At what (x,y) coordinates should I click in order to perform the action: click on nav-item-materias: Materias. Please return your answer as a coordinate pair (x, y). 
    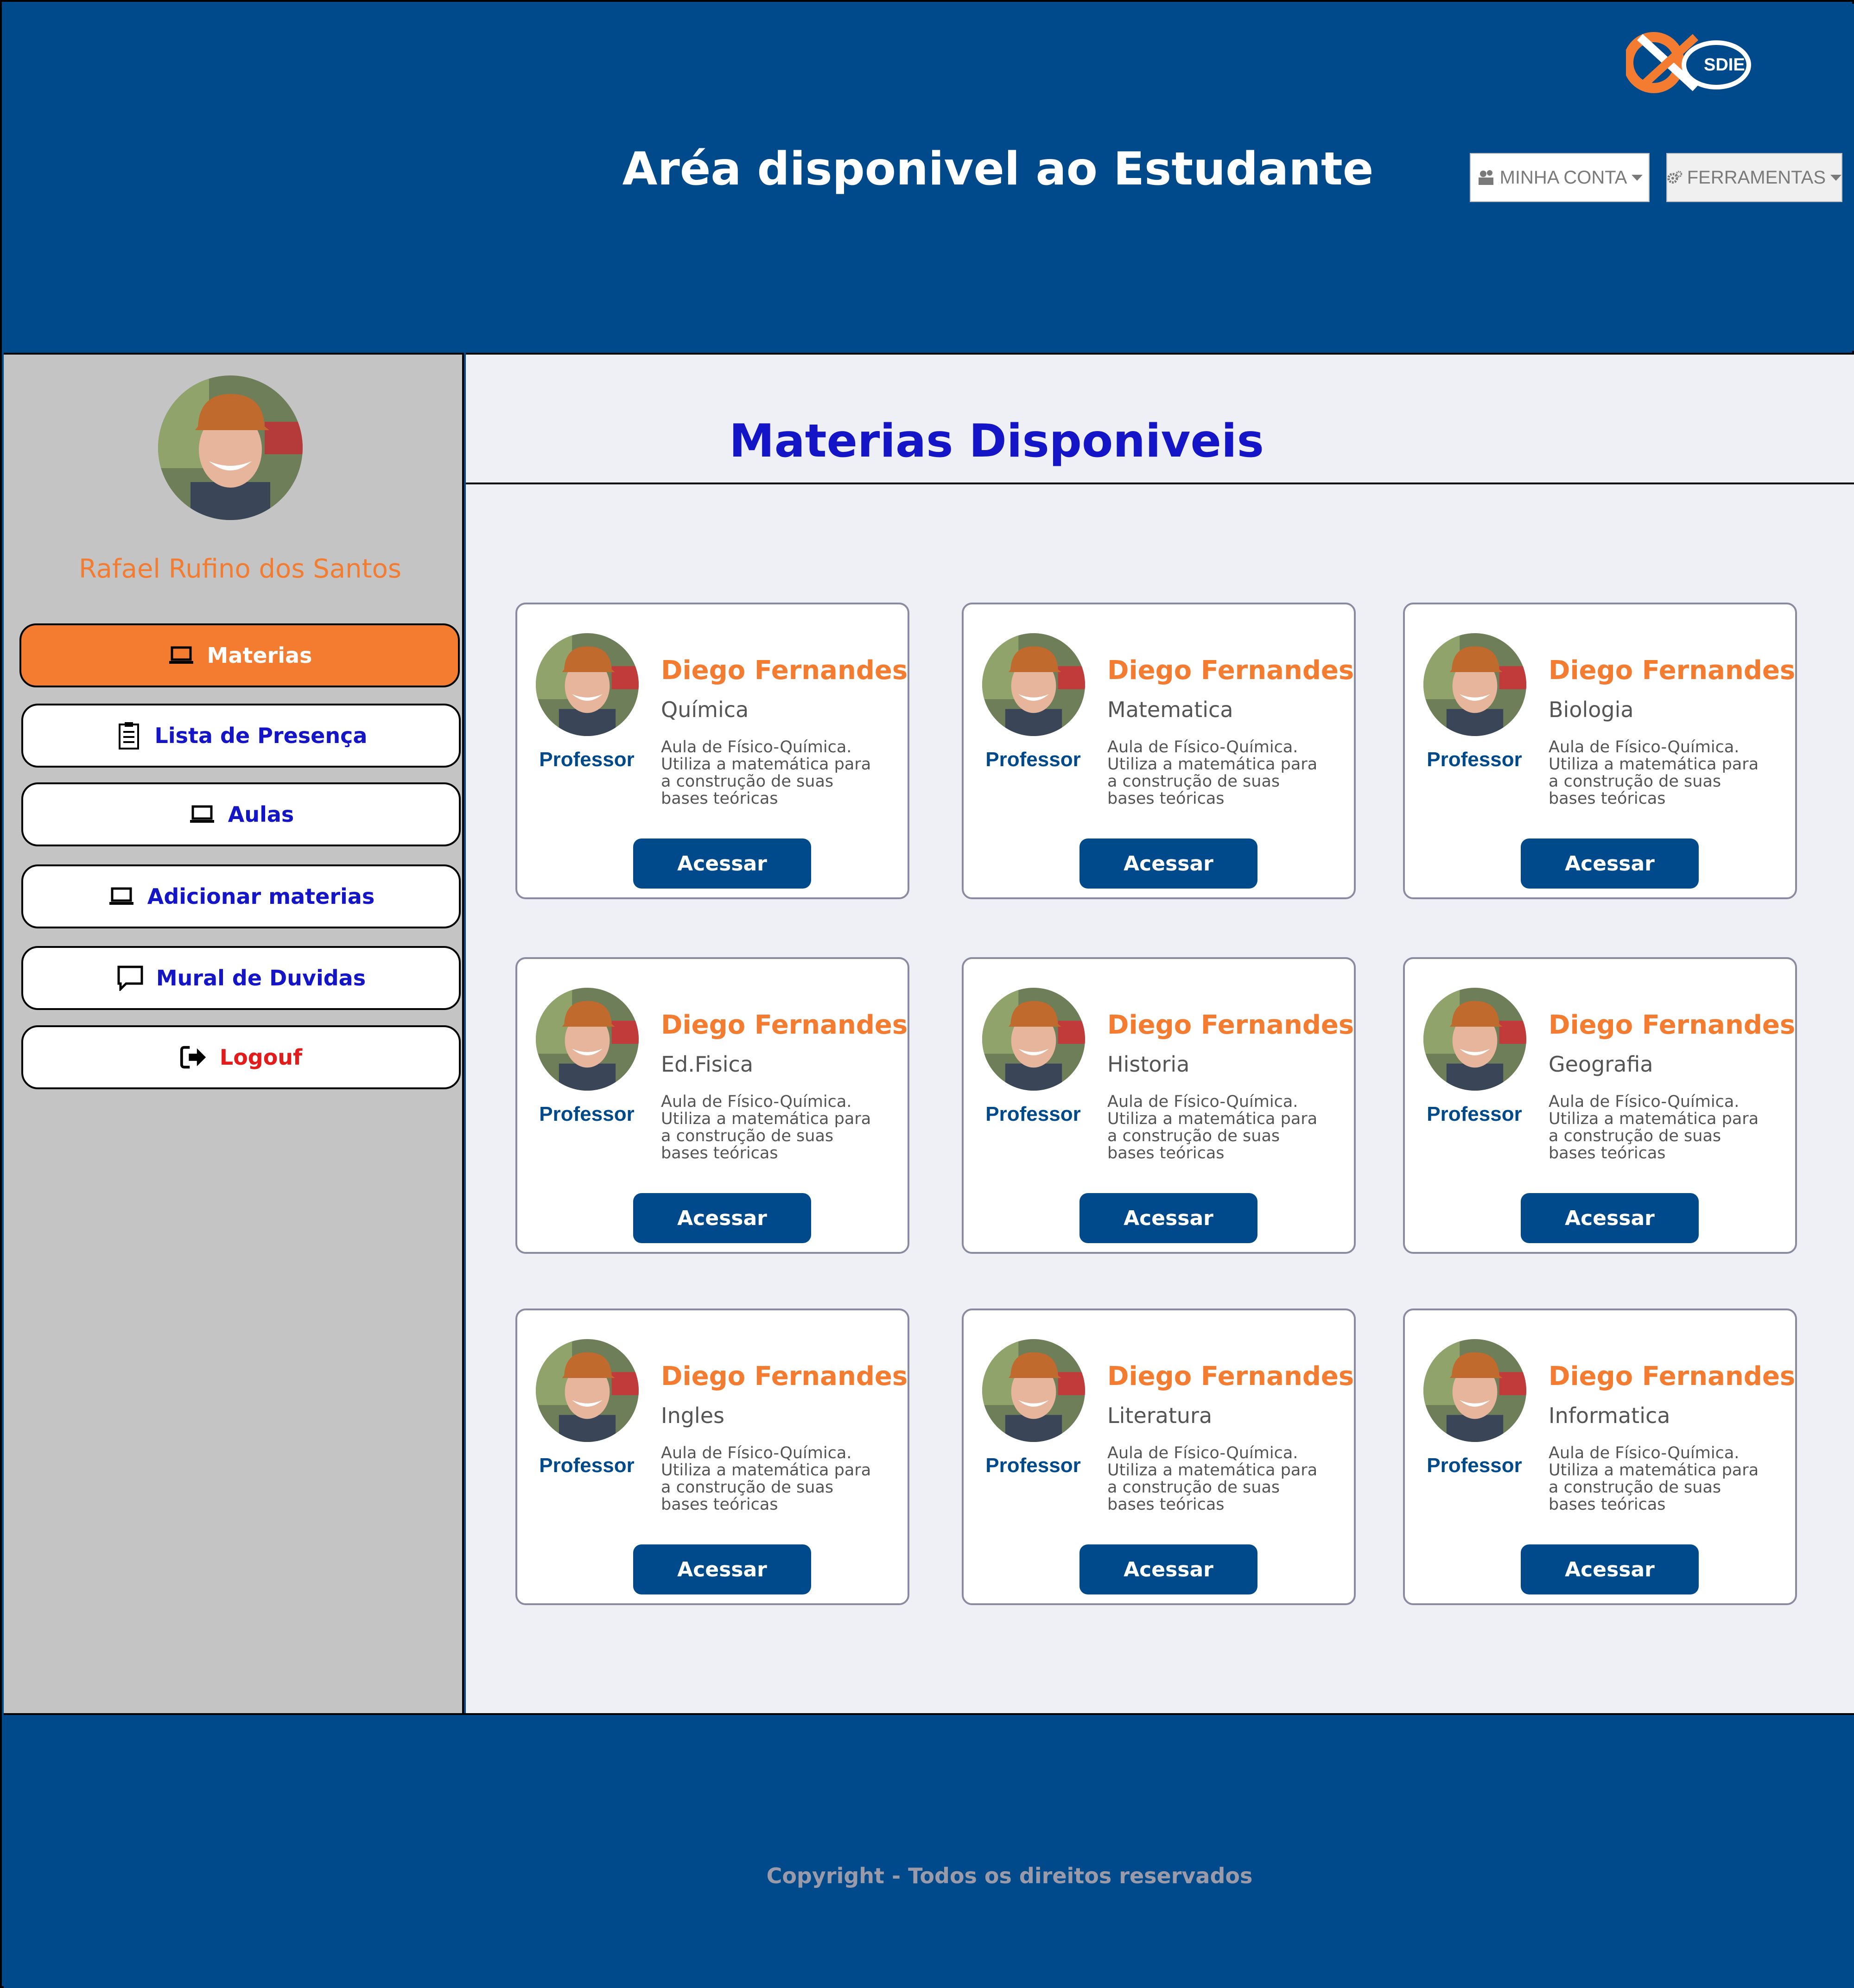
    Looking at the image, I should click on (239, 655).